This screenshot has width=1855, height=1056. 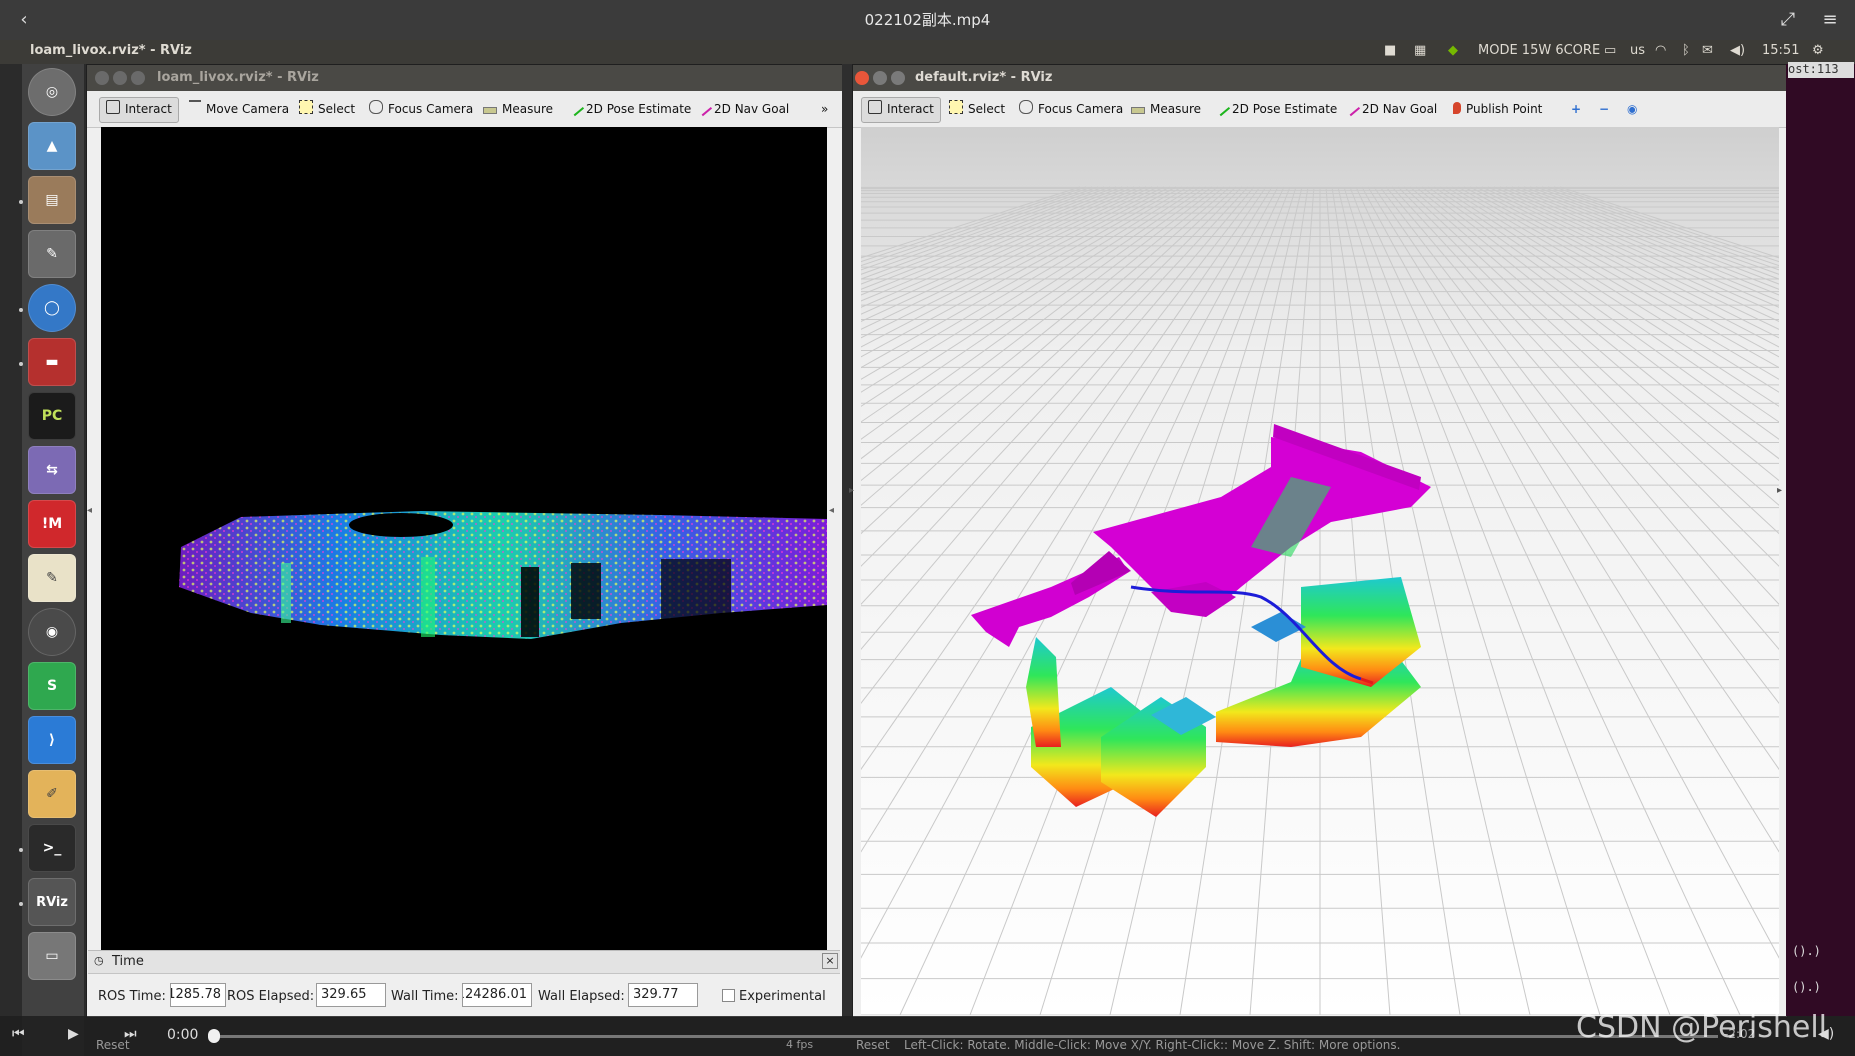 I want to click on camera-indicator-icon: ■, so click(x=1390, y=50).